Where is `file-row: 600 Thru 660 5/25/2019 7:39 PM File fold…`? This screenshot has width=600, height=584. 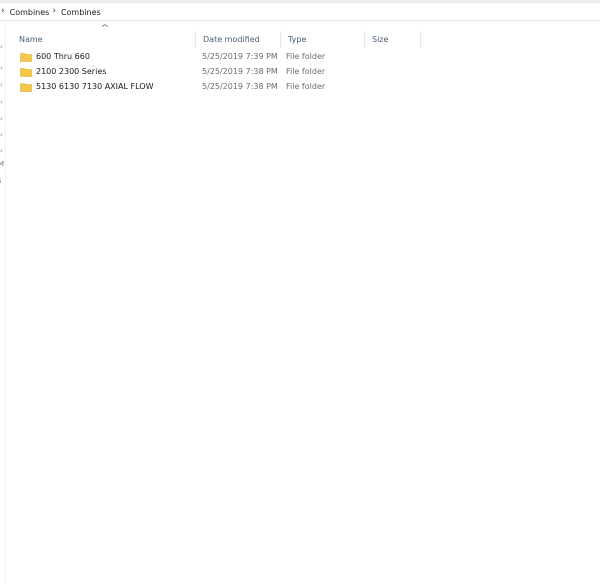 file-row: 600 Thru 660 5/25/2019 7:39 PM File fold… is located at coordinates (217, 56).